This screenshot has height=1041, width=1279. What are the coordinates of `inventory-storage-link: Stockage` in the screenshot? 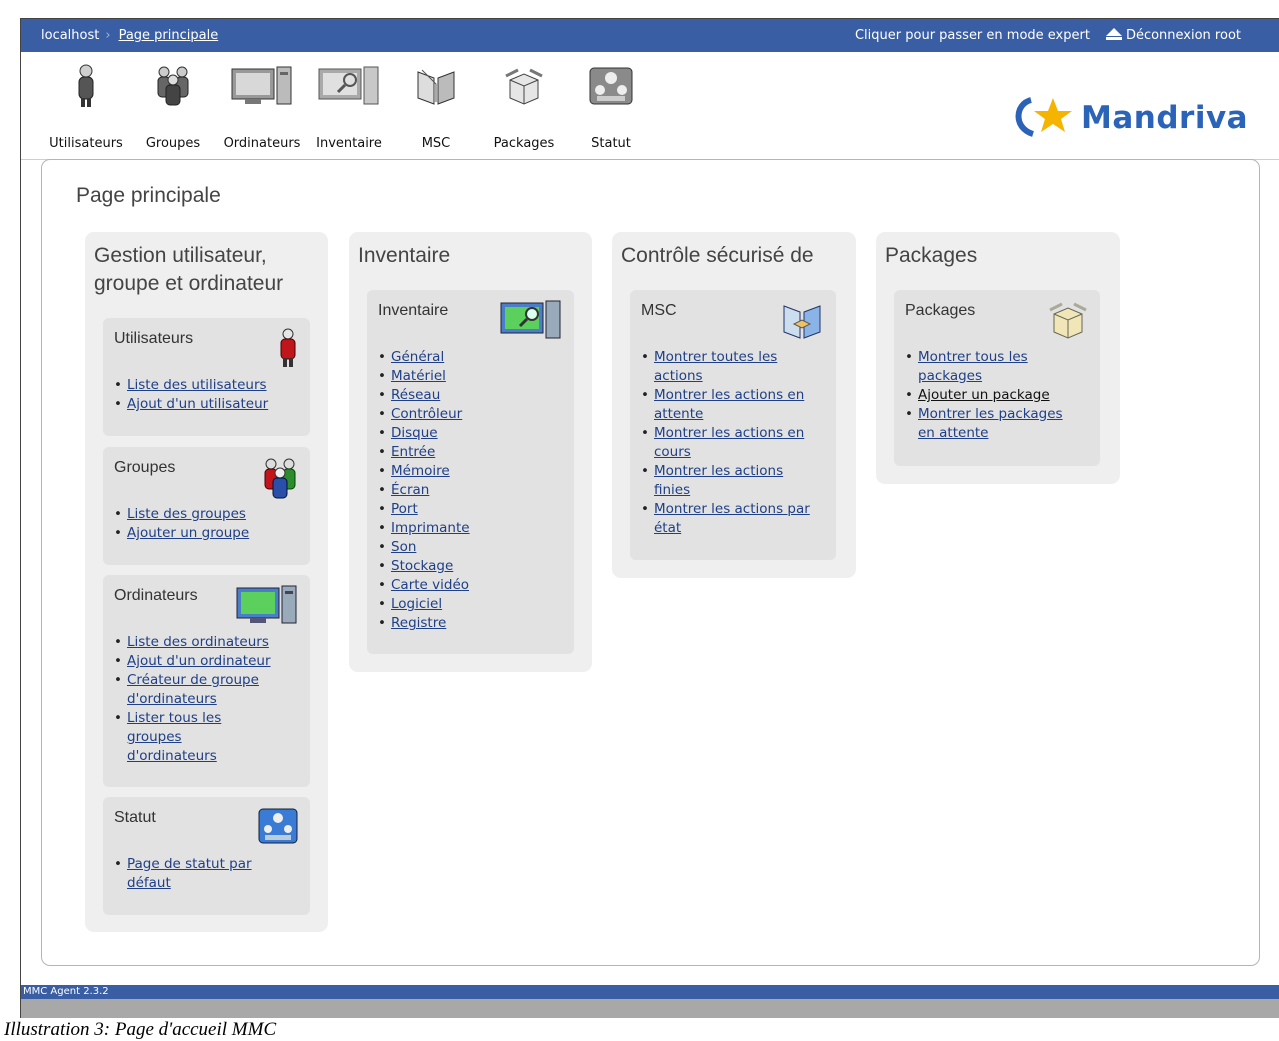 It's located at (422, 566).